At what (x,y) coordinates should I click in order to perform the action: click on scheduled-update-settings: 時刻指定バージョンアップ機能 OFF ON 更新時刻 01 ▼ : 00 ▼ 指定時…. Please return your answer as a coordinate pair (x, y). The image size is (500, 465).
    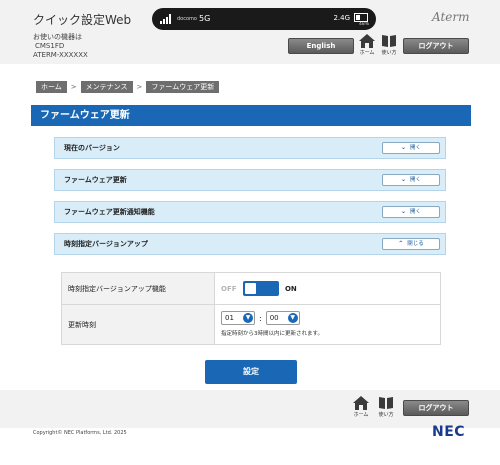
    Looking at the image, I should click on (251, 308).